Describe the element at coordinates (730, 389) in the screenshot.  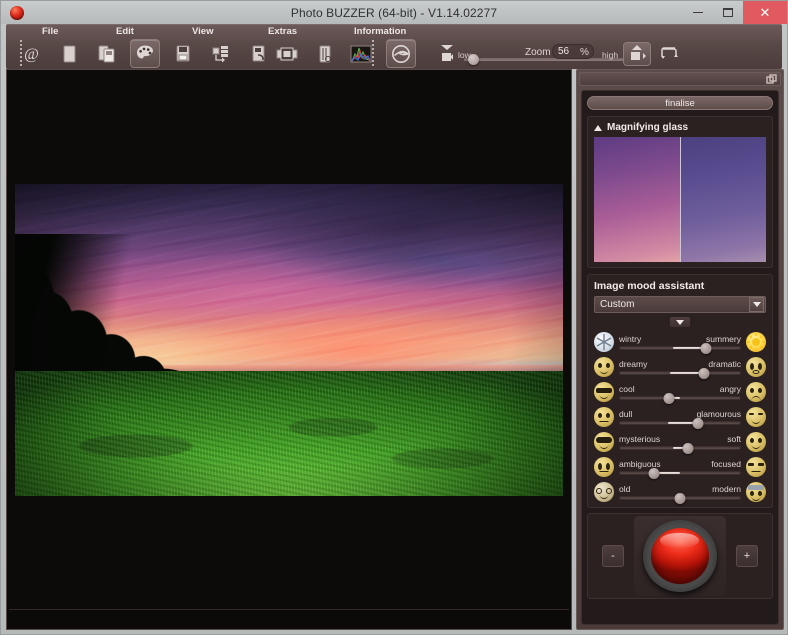
I see `slider-right-label: angry` at that location.